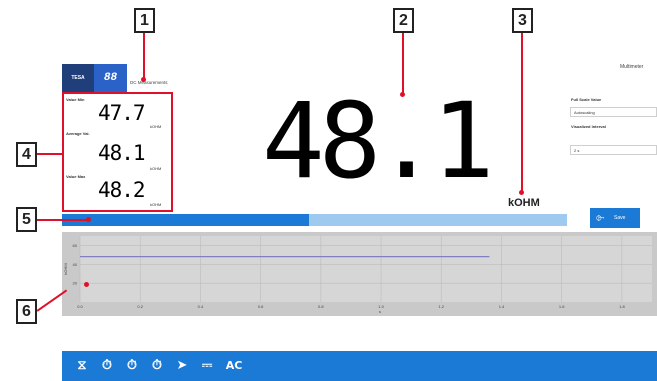 This screenshot has height=381, width=657. What do you see at coordinates (156, 168) in the screenshot?
I see `avg-unit: kOHM` at bounding box center [156, 168].